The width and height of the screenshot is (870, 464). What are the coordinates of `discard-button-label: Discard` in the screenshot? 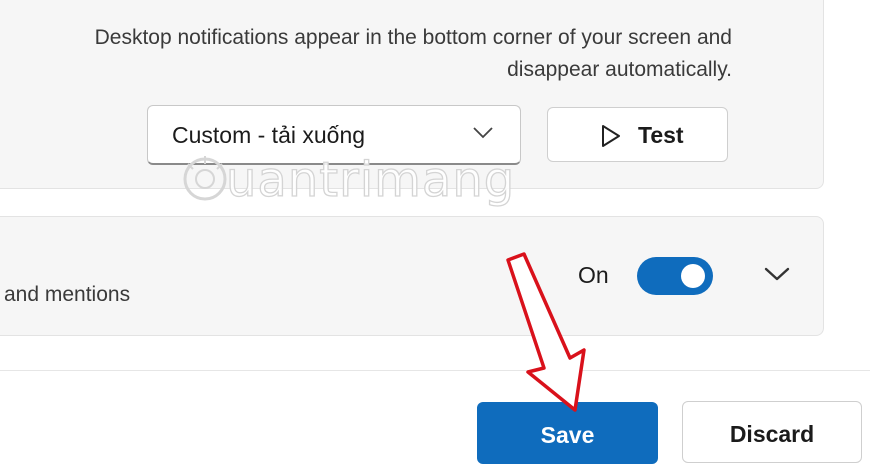 It's located at (772, 434).